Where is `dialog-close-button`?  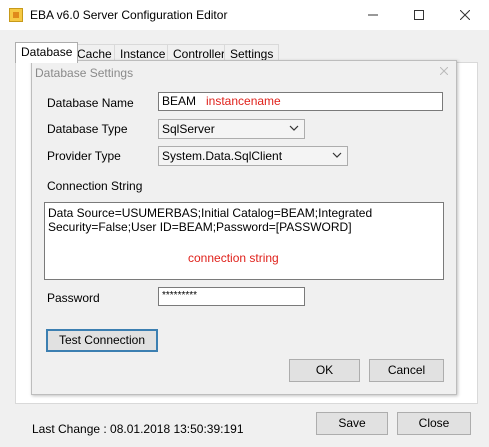 dialog-close-button is located at coordinates (444, 71).